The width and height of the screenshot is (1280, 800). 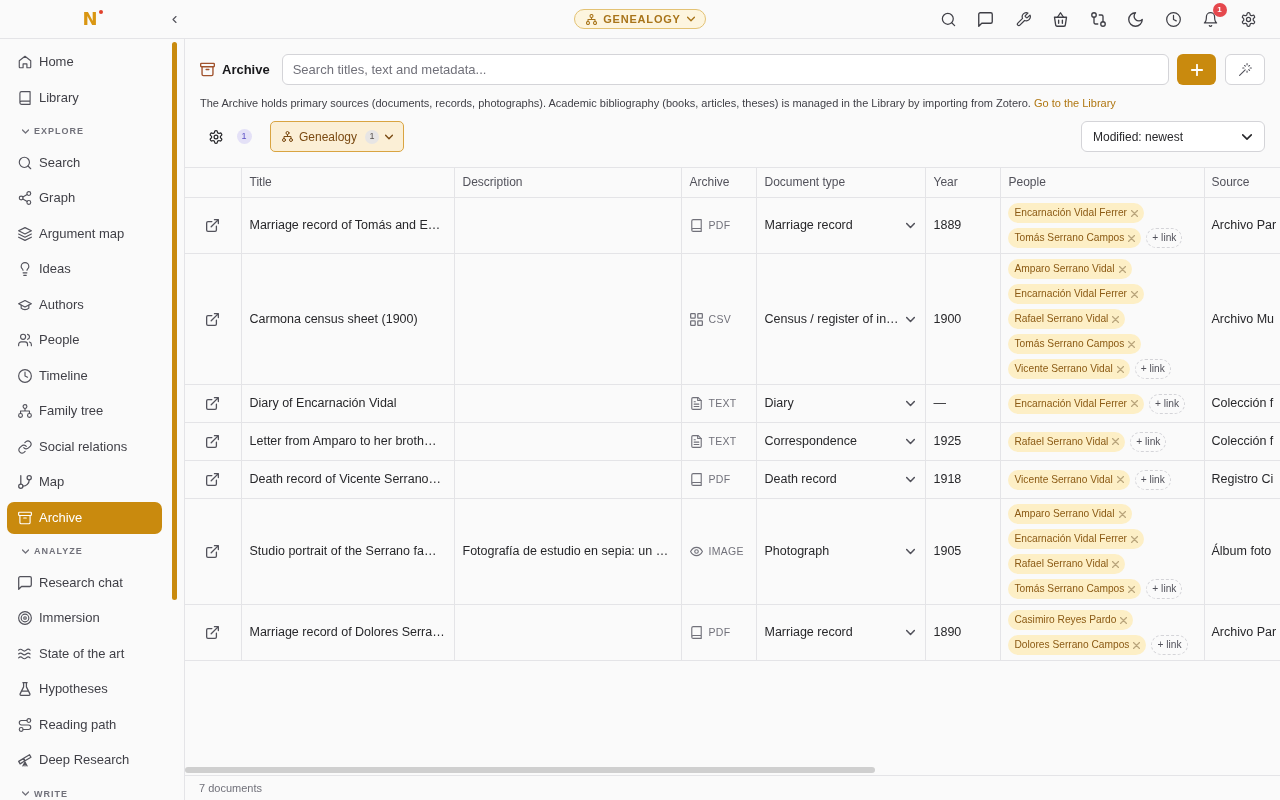 I want to click on active-filter-count: 1, so click(x=244, y=136).